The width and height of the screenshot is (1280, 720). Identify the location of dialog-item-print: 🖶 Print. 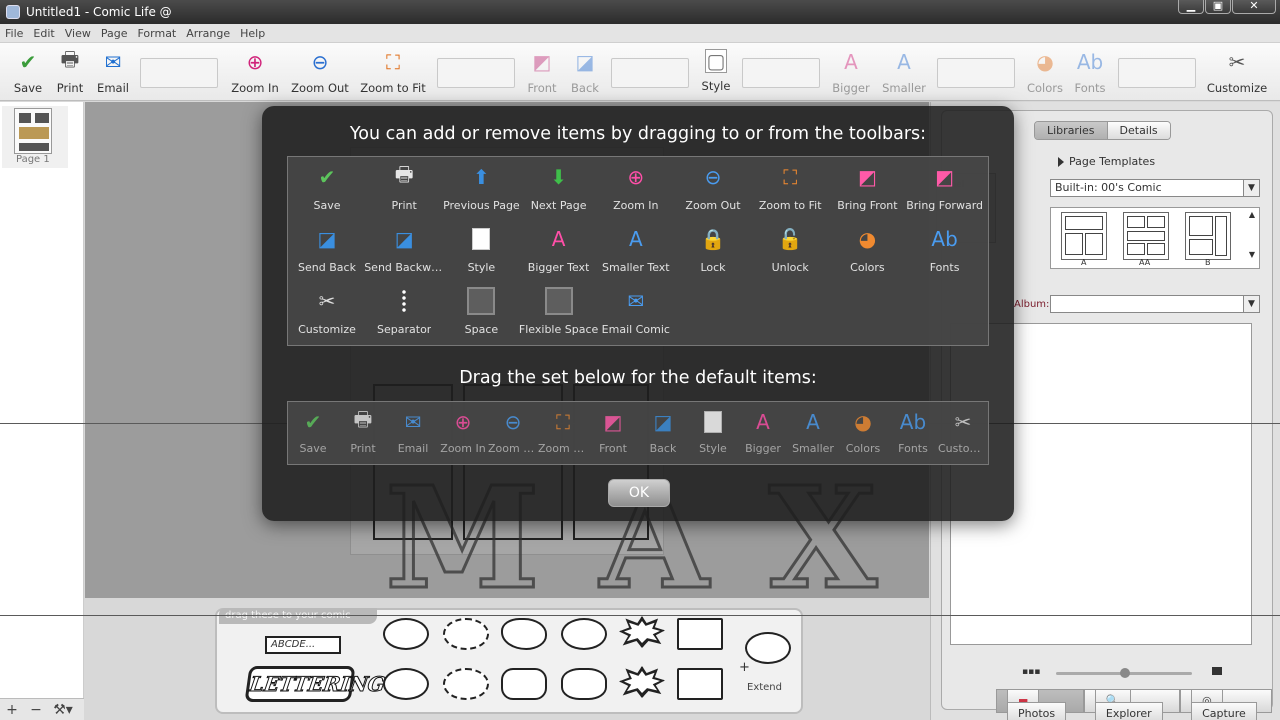
(404, 192).